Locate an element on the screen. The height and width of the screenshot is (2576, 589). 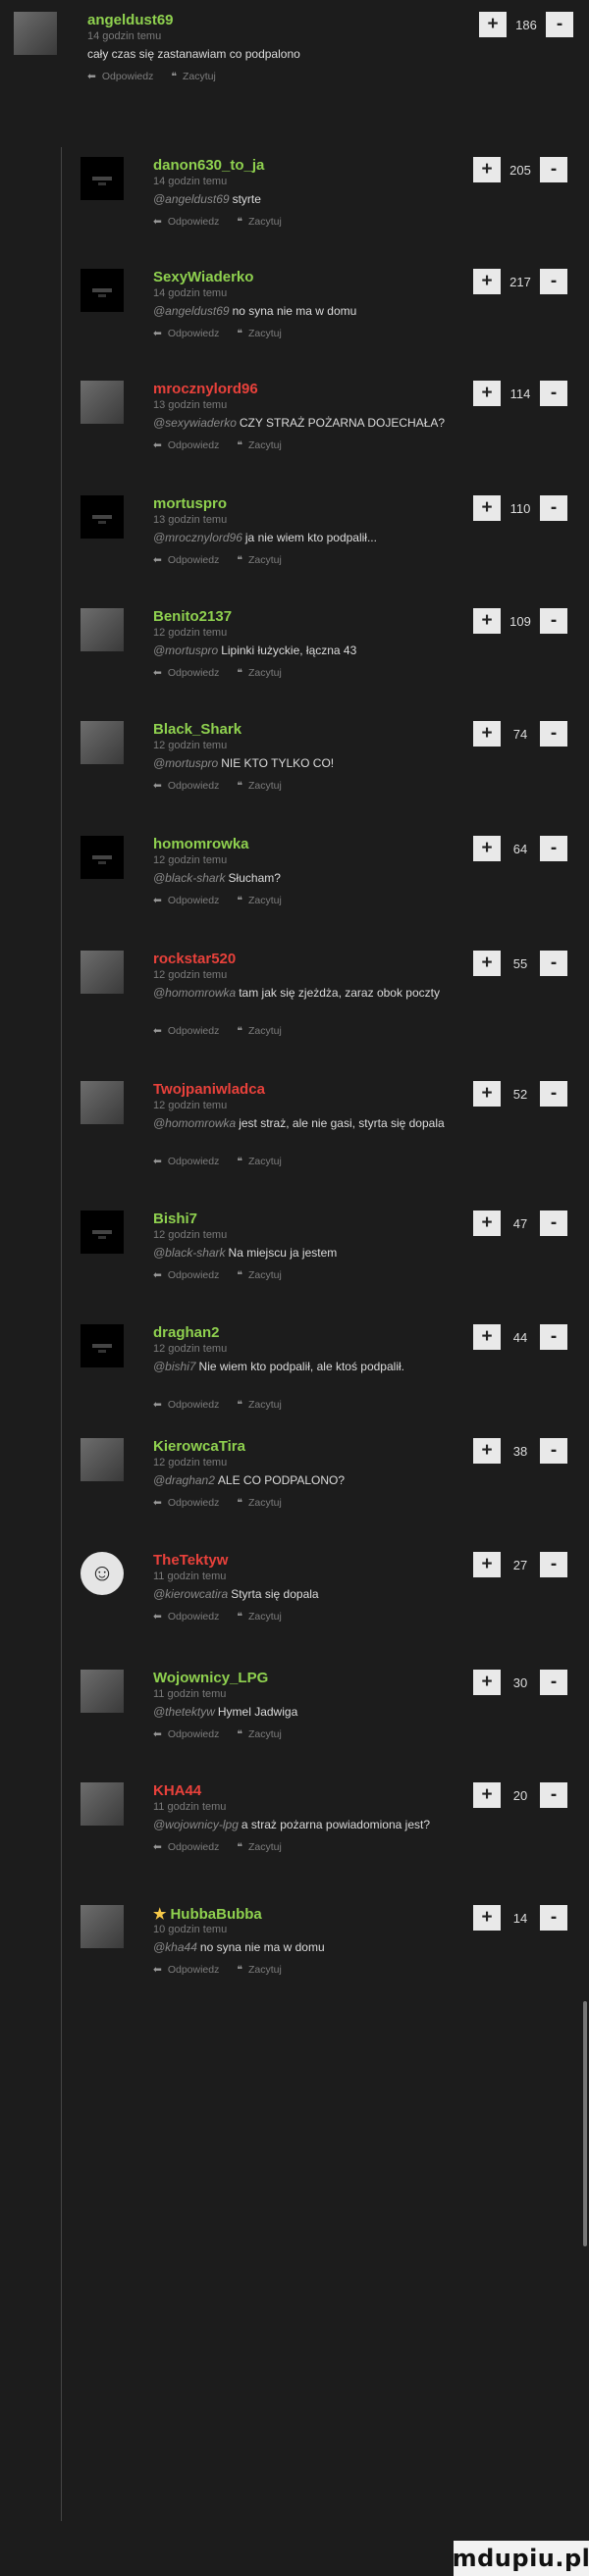
username: Benito2137 is located at coordinates (192, 616).